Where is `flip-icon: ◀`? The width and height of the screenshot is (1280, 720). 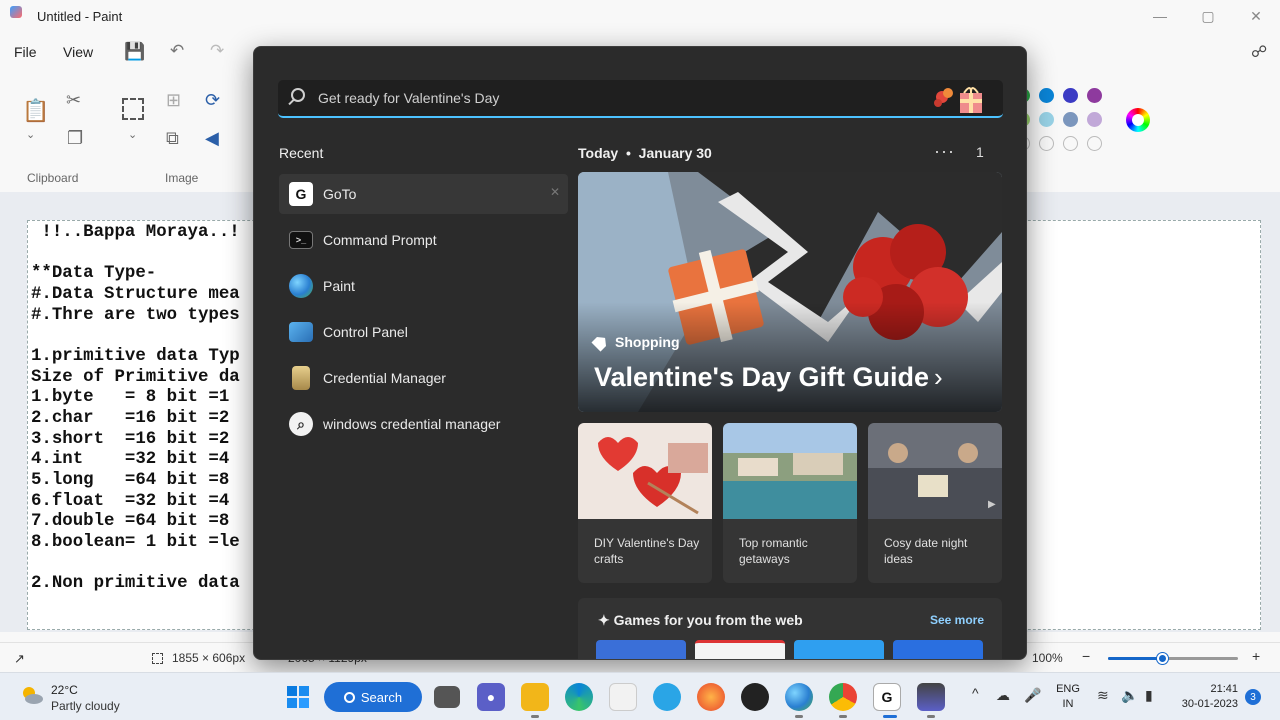 flip-icon: ◀ is located at coordinates (212, 138).